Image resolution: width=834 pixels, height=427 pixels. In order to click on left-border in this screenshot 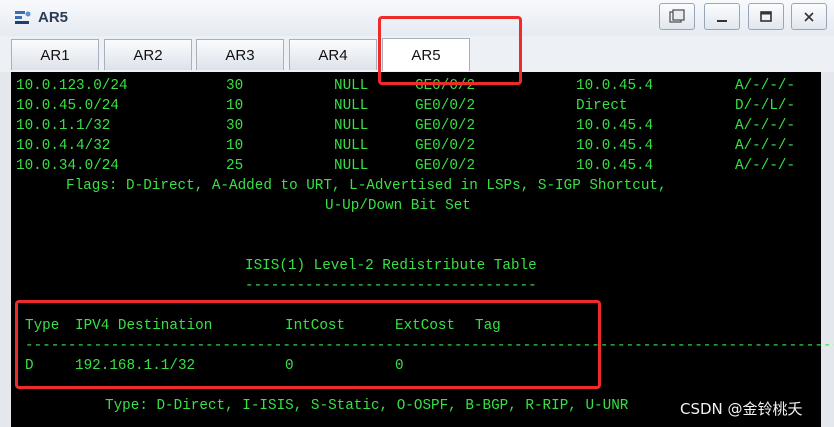, I will do `click(5, 249)`.